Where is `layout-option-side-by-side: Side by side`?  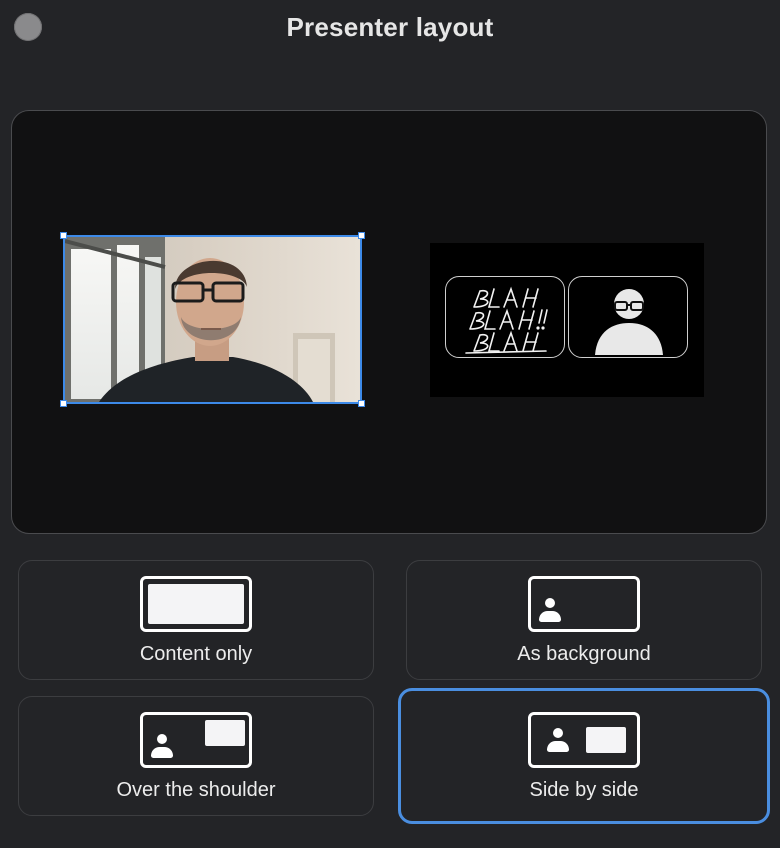
layout-option-side-by-side: Side by side is located at coordinates (584, 756).